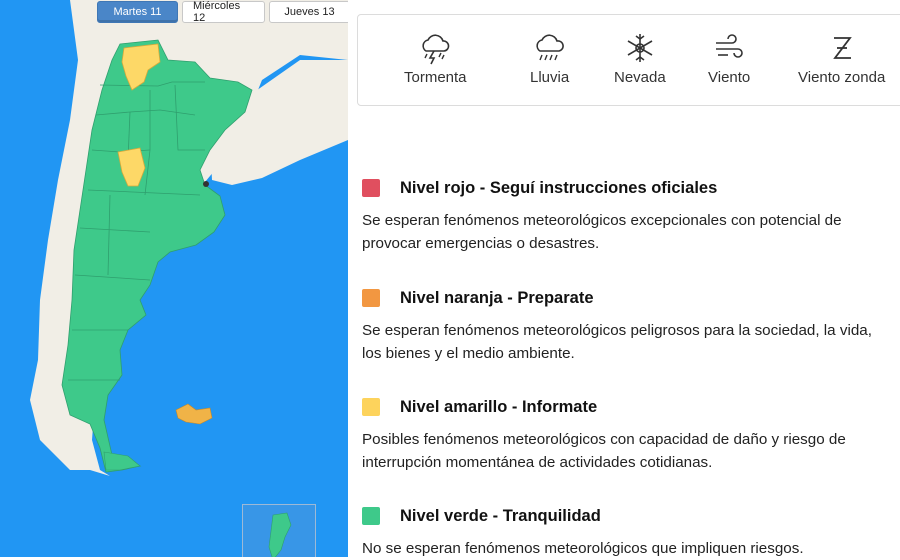 The height and width of the screenshot is (560, 900). Describe the element at coordinates (842, 48) in the screenshot. I see `zonda-wind-icon` at that location.